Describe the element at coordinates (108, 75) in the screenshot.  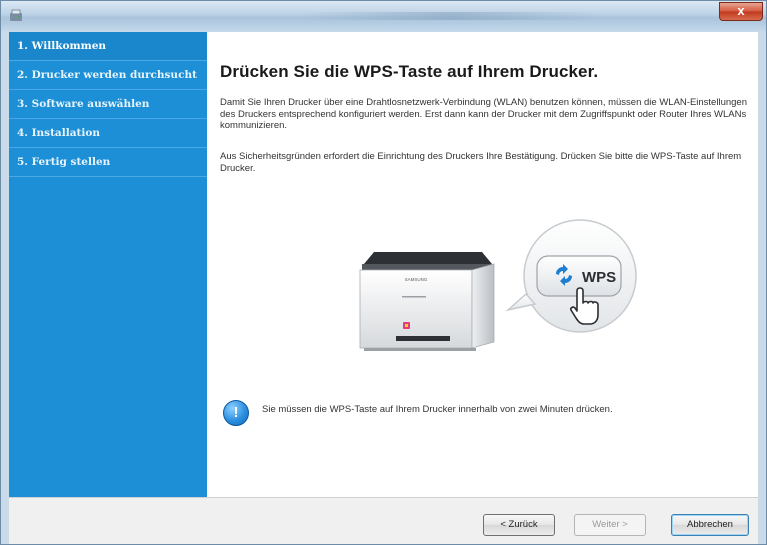
I see `step-searching-printers: 2. Drucker werden durchsucht` at that location.